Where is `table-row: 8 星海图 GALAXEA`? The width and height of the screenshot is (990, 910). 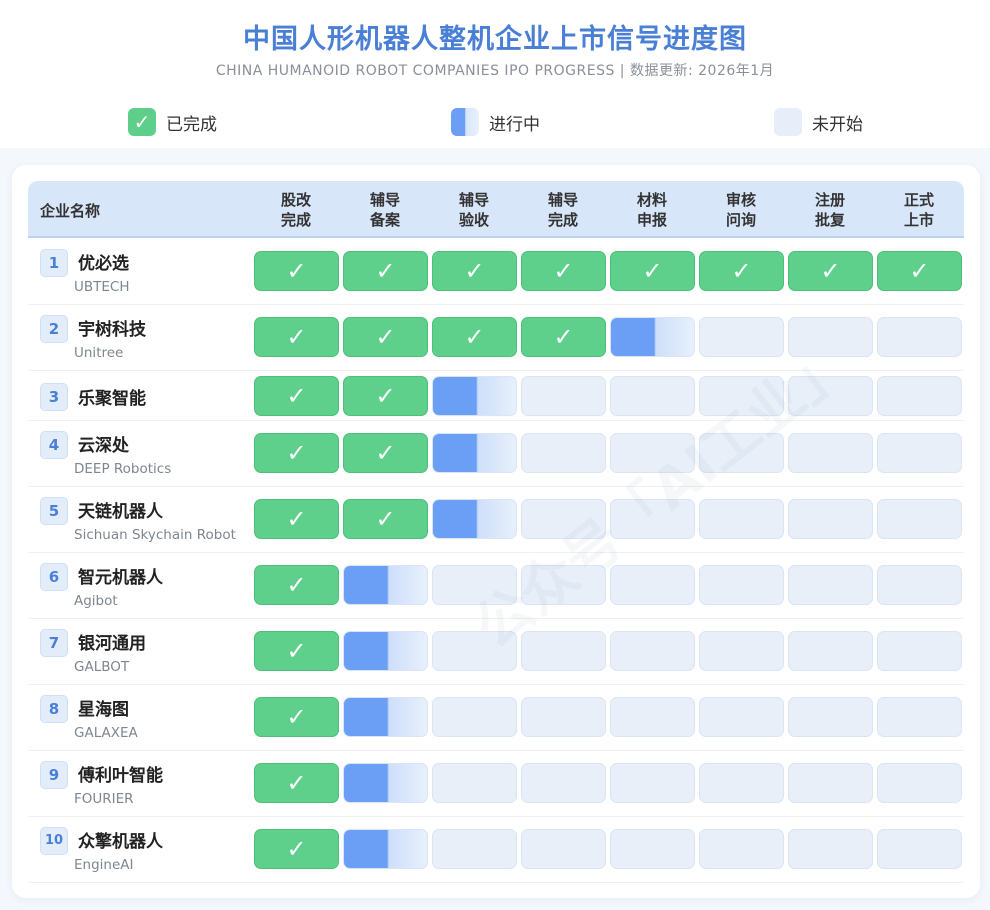 table-row: 8 星海图 GALAXEA is located at coordinates (496, 718).